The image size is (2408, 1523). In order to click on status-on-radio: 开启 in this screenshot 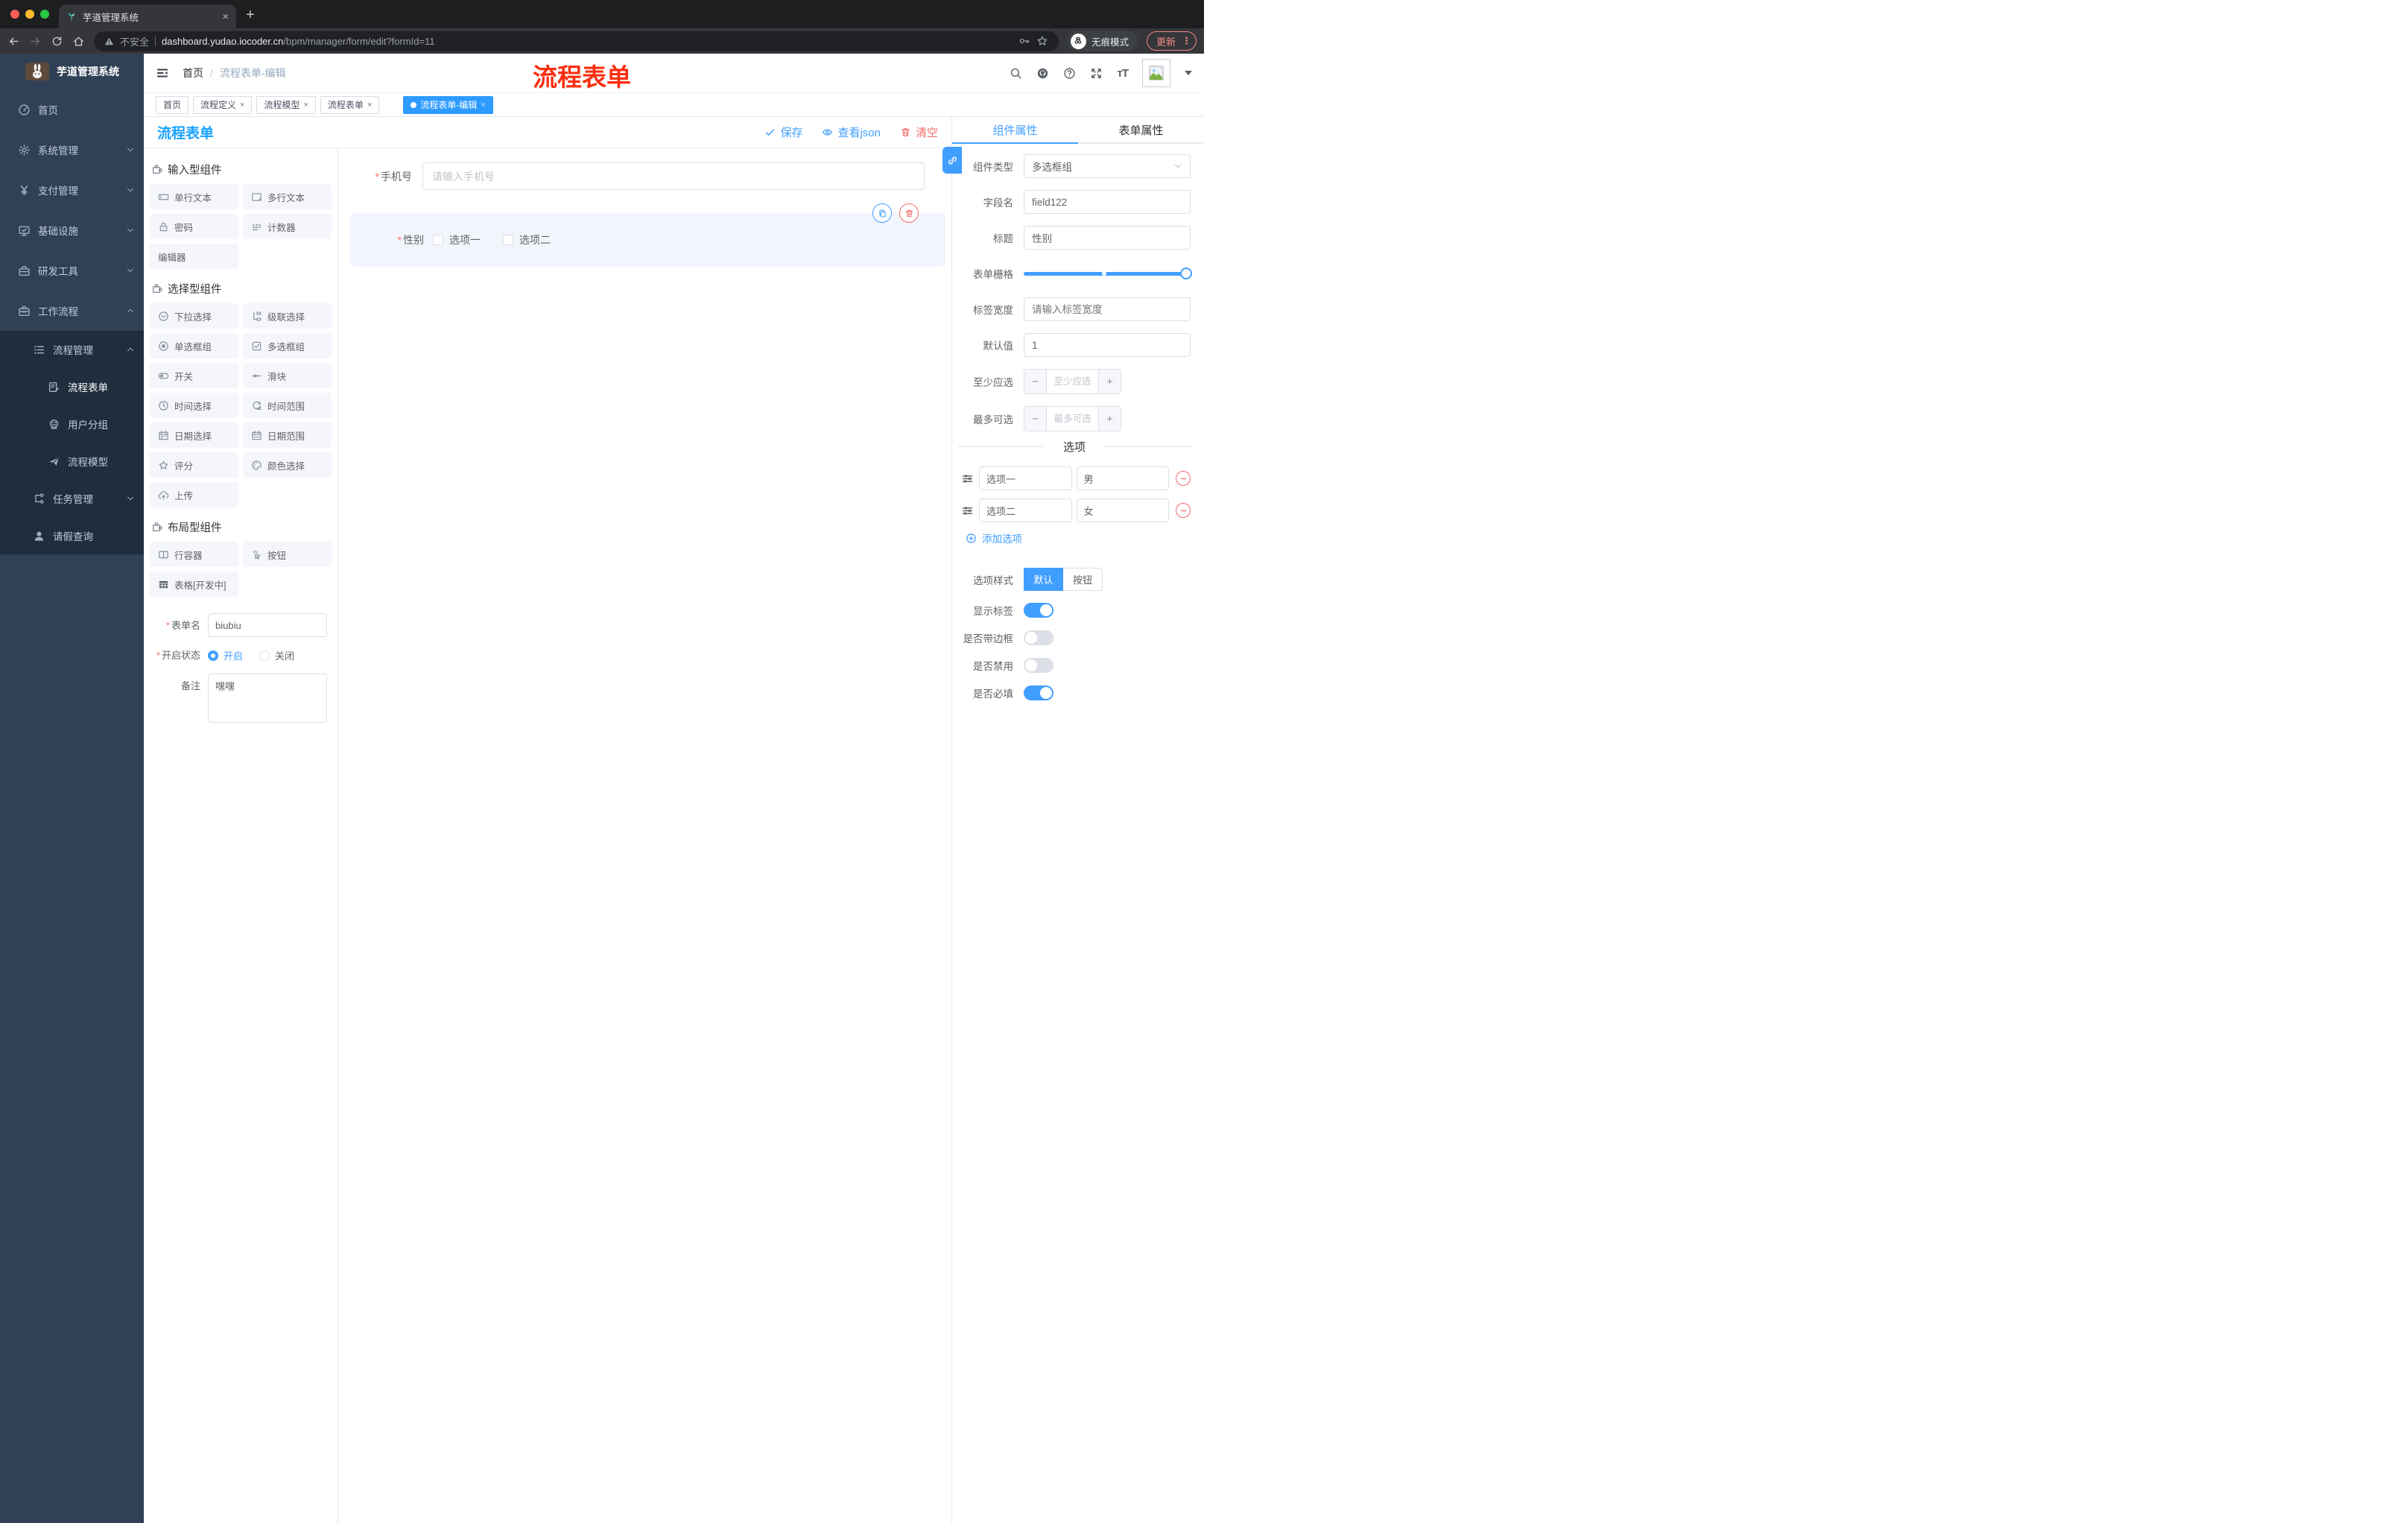, I will do `click(225, 655)`.